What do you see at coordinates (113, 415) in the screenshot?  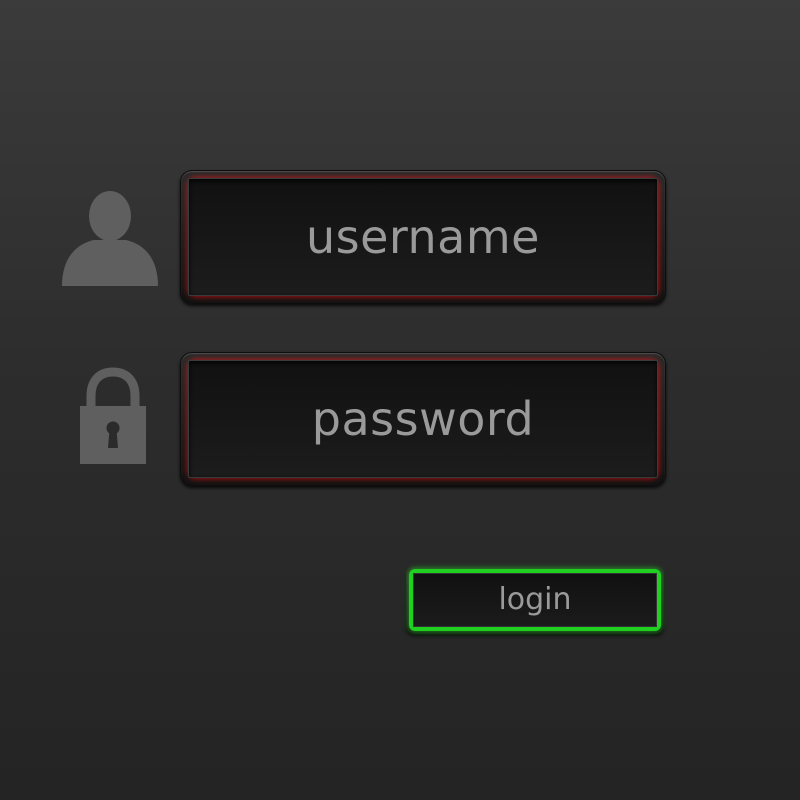 I see `lock-icon` at bounding box center [113, 415].